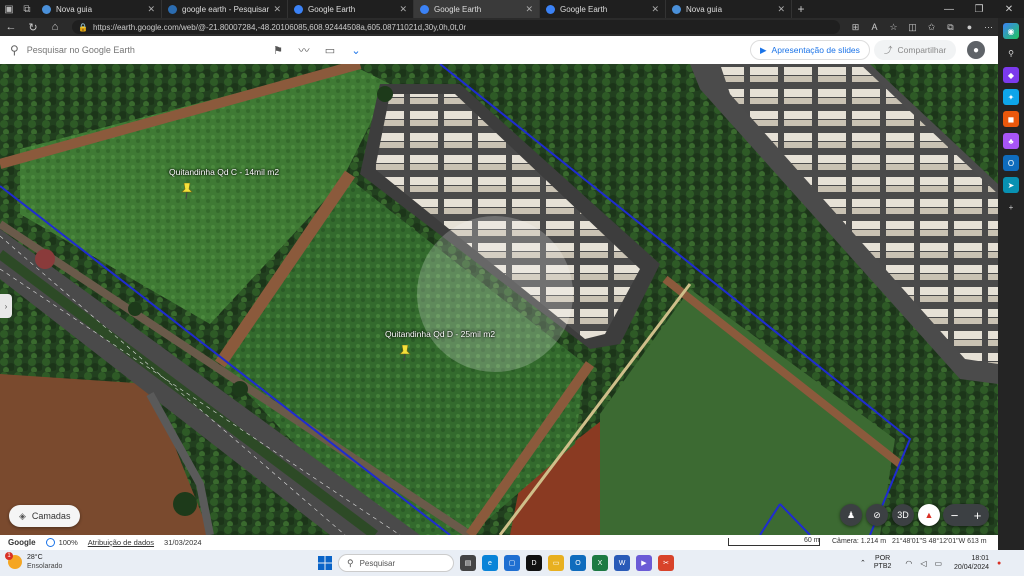  What do you see at coordinates (556, 563) in the screenshot?
I see `file-explorer-icon: ▭` at bounding box center [556, 563].